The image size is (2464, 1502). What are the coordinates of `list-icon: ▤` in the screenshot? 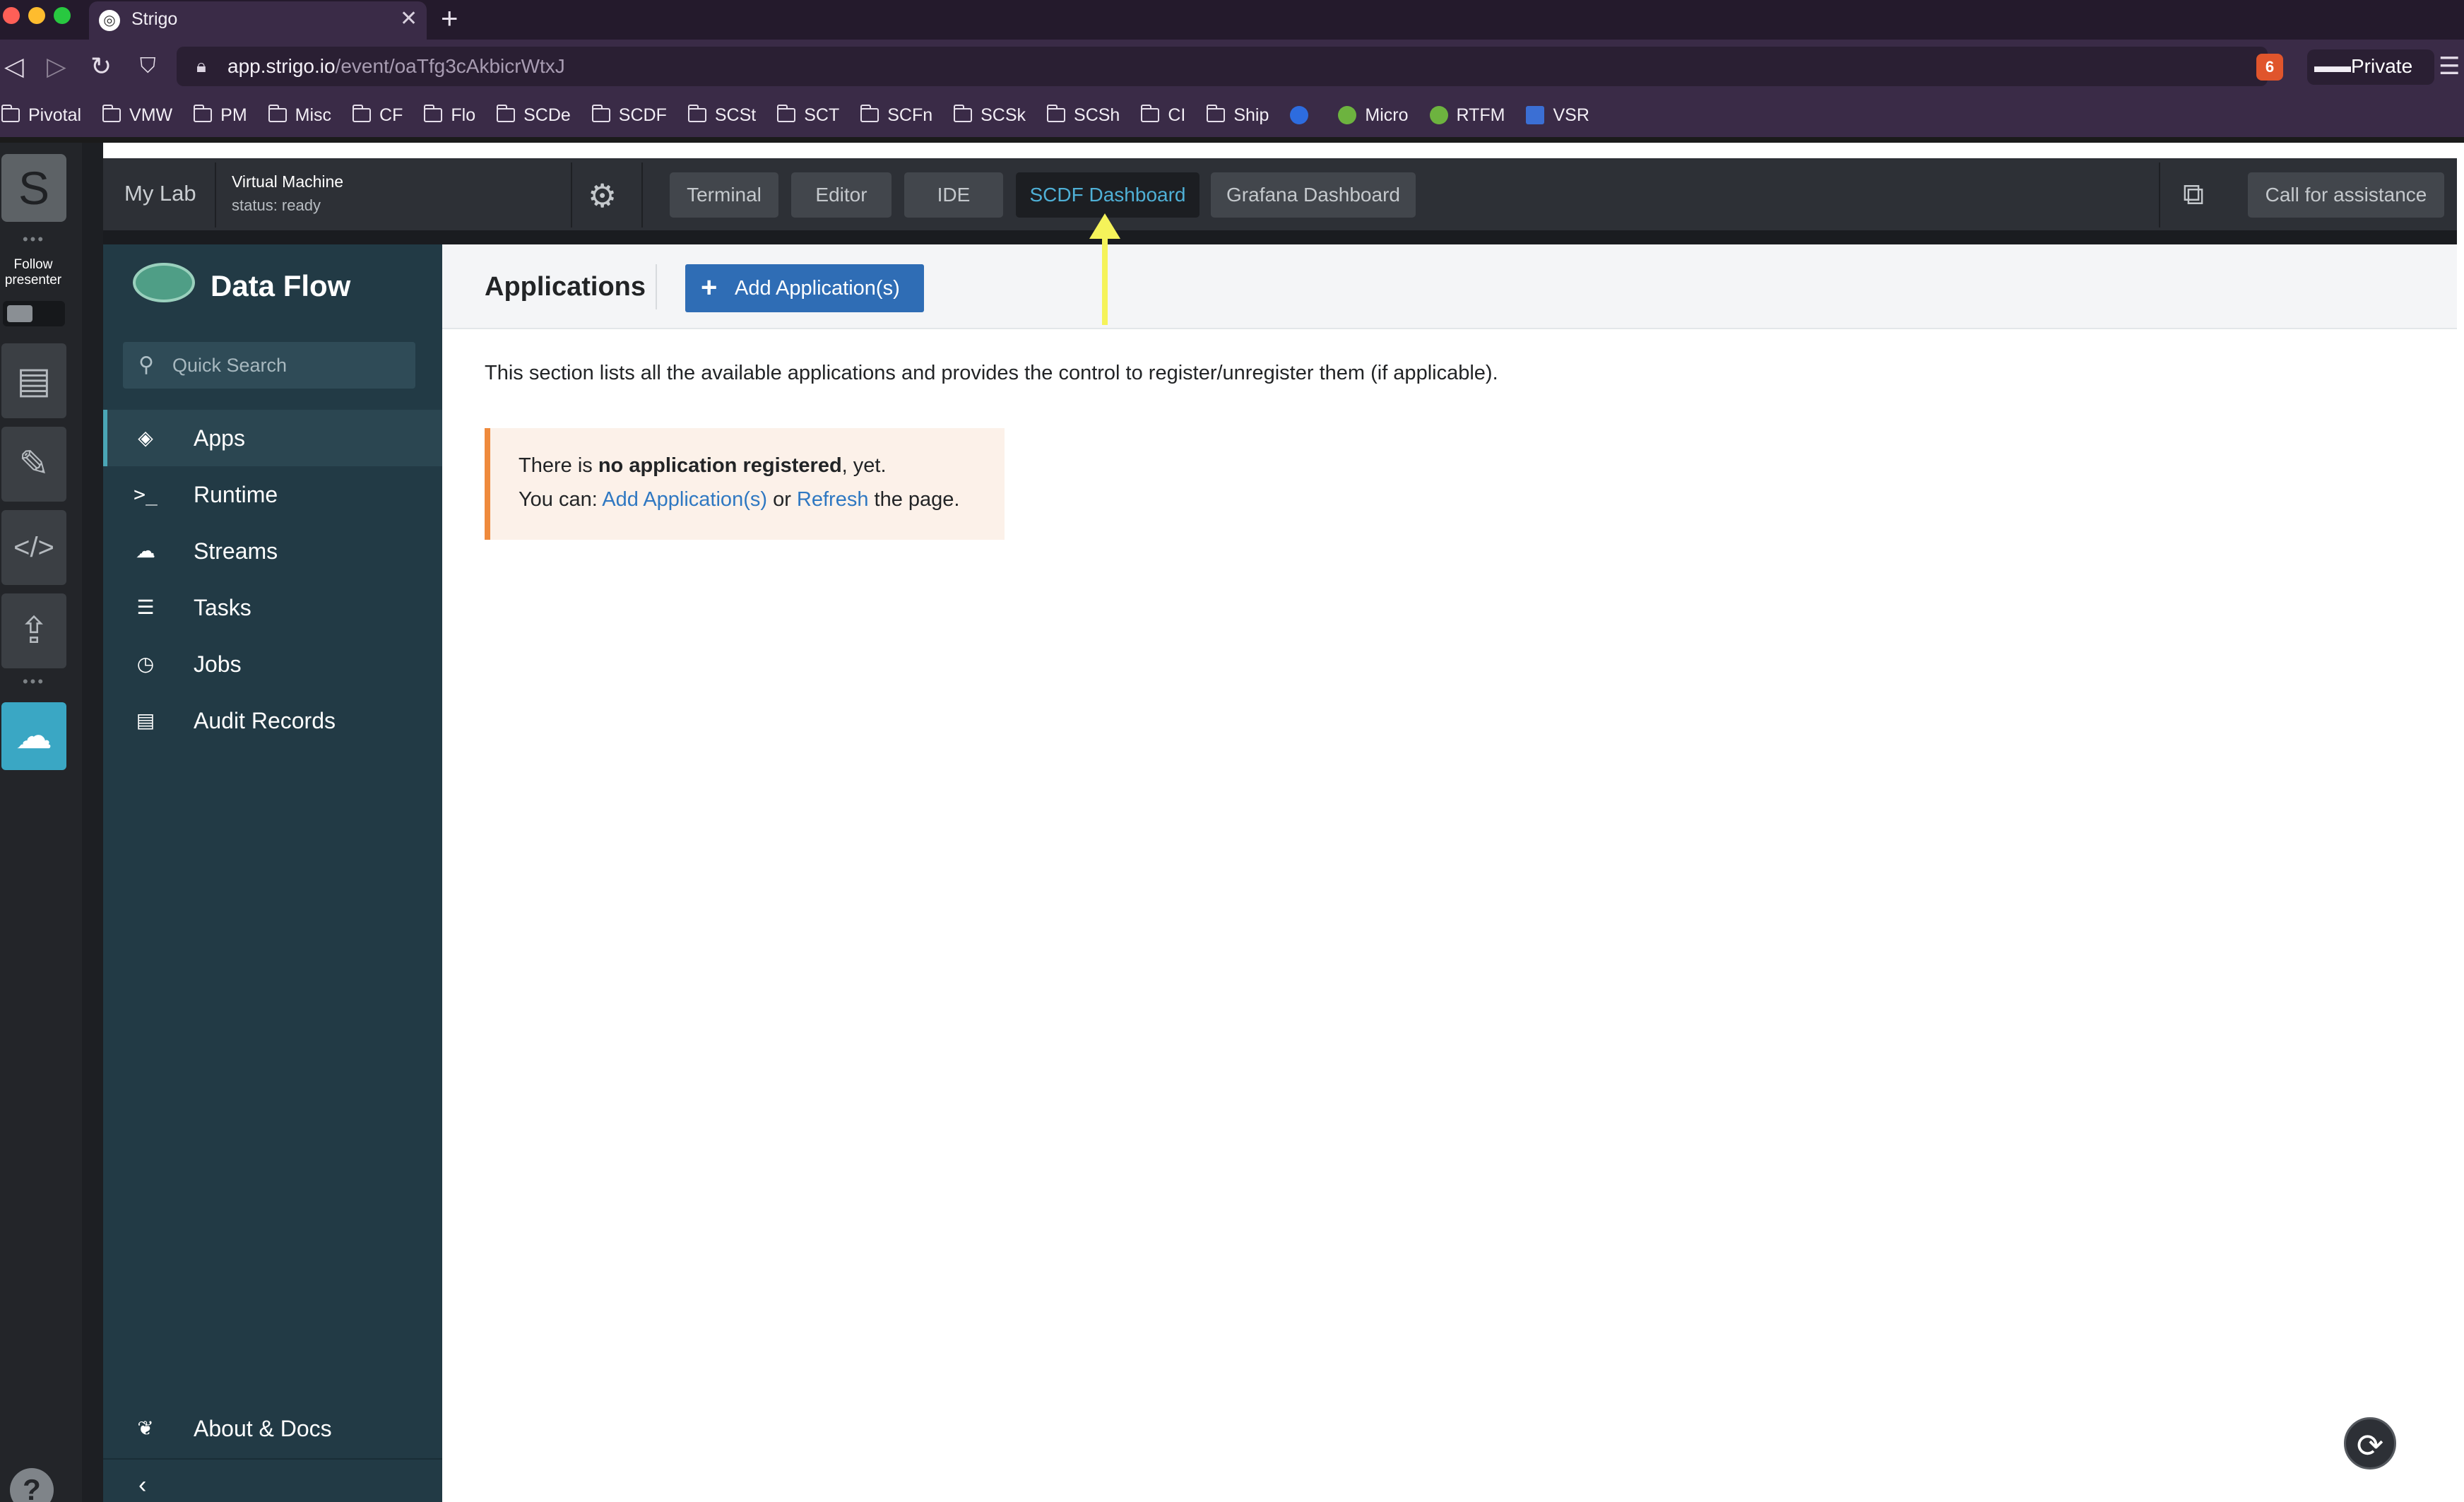 It's located at (145, 720).